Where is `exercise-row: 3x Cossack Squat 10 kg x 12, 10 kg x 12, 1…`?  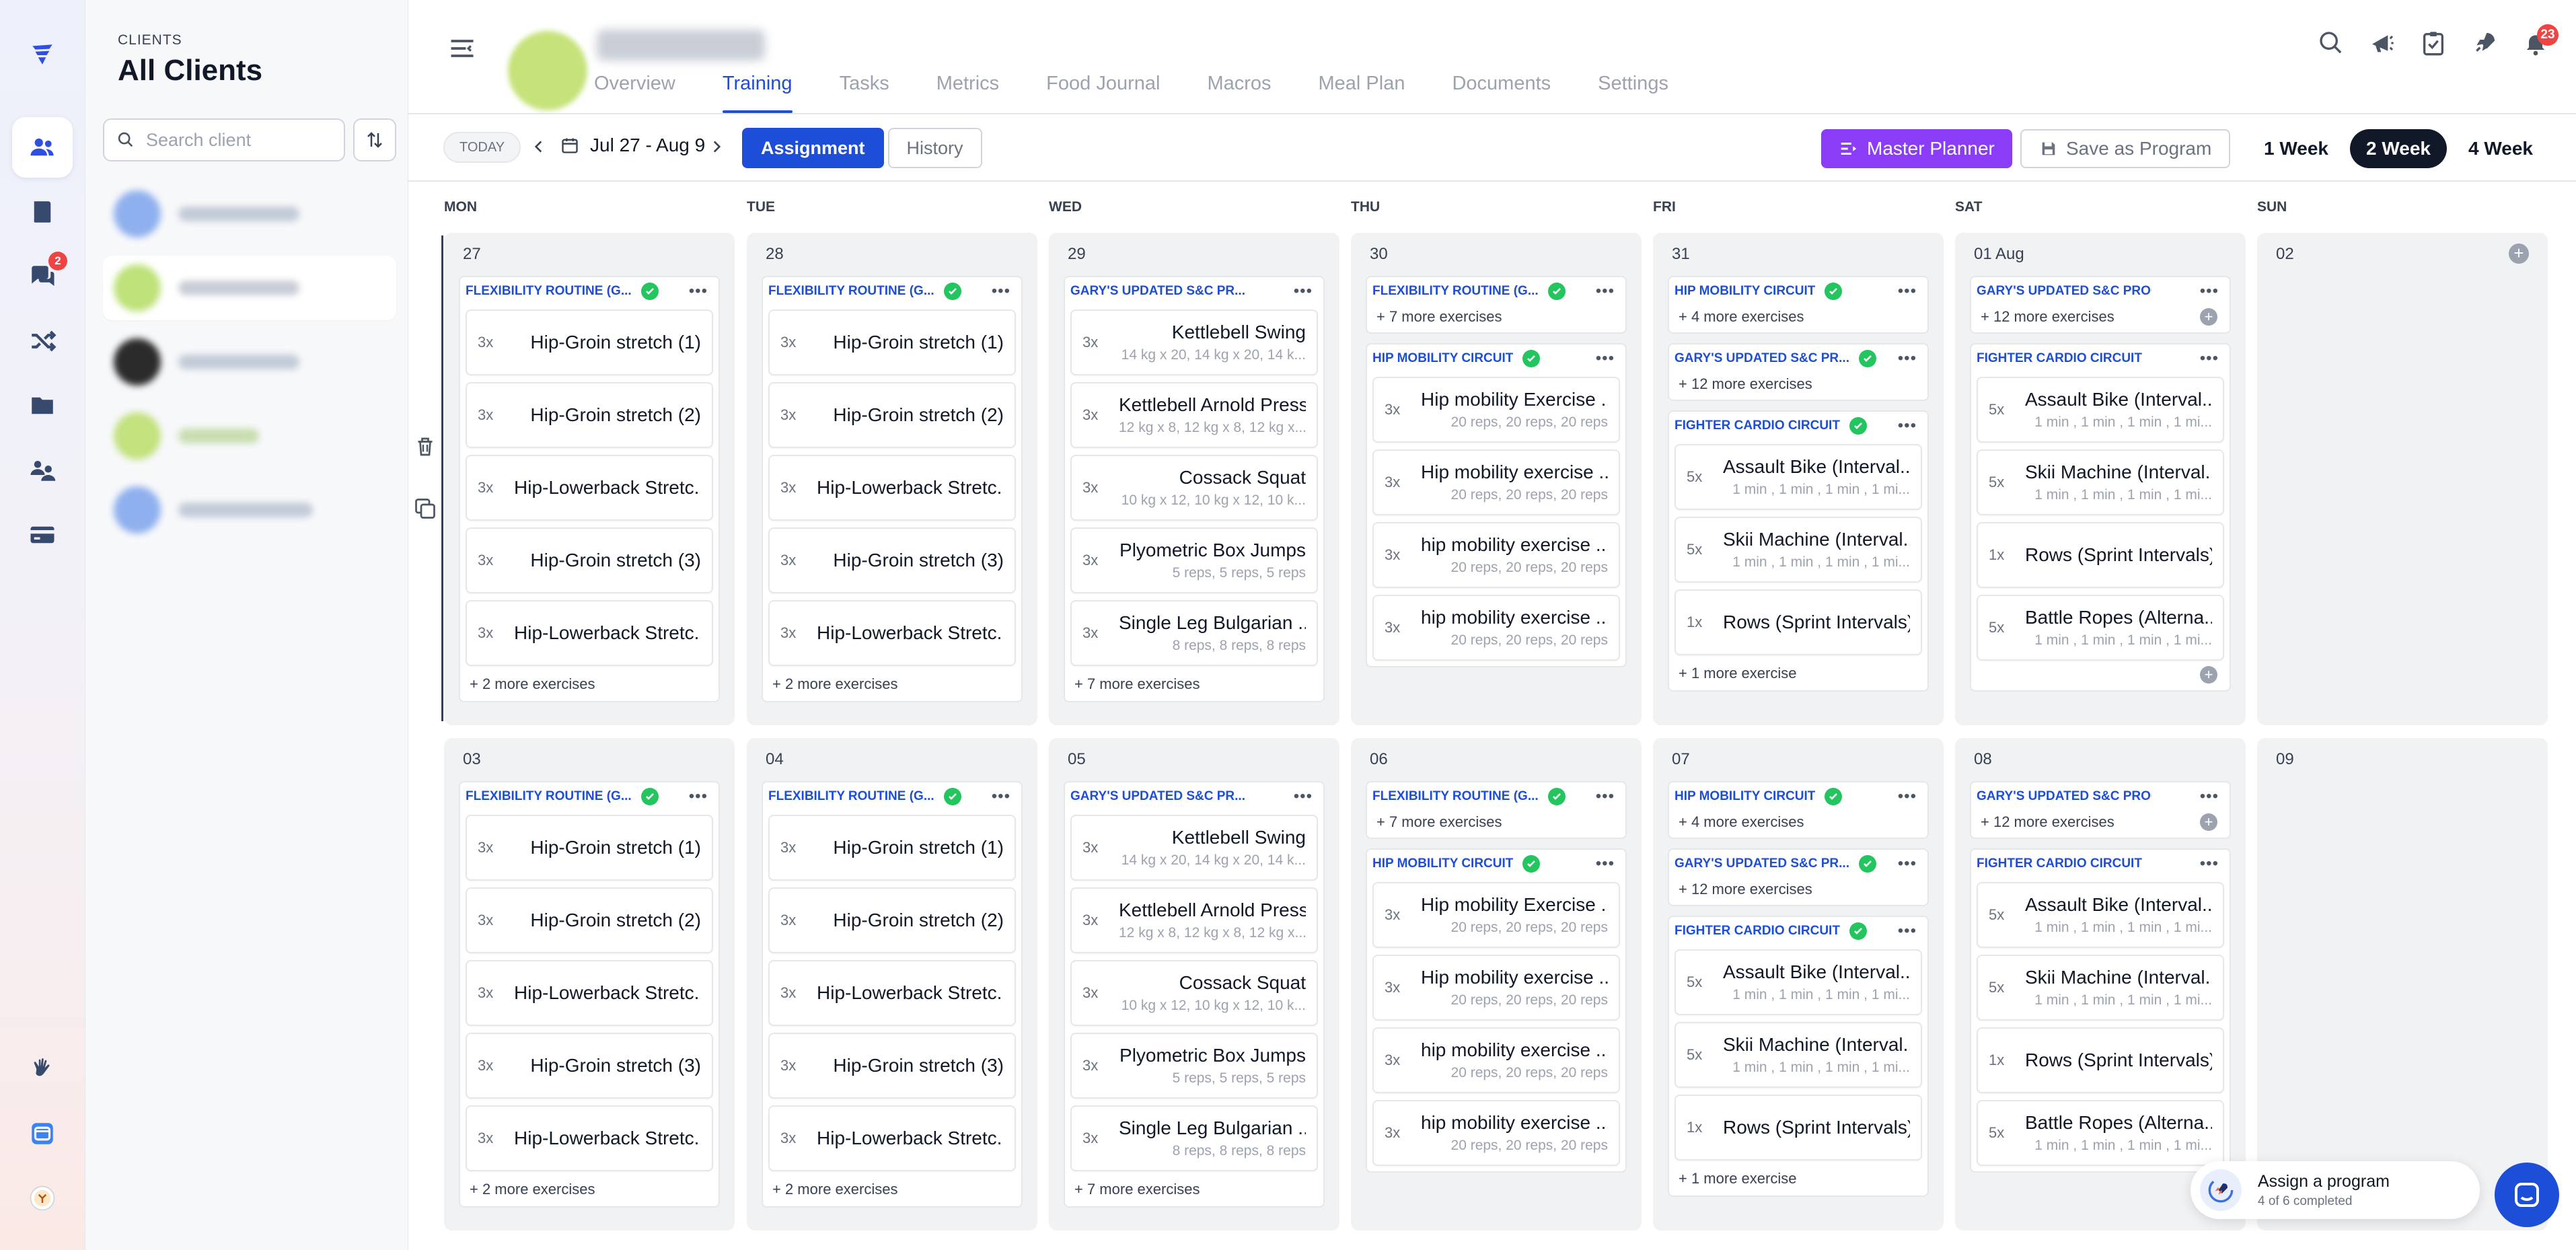
exercise-row: 3x Cossack Squat 10 kg x 12, 10 kg x 12, 1… is located at coordinates (1194, 488).